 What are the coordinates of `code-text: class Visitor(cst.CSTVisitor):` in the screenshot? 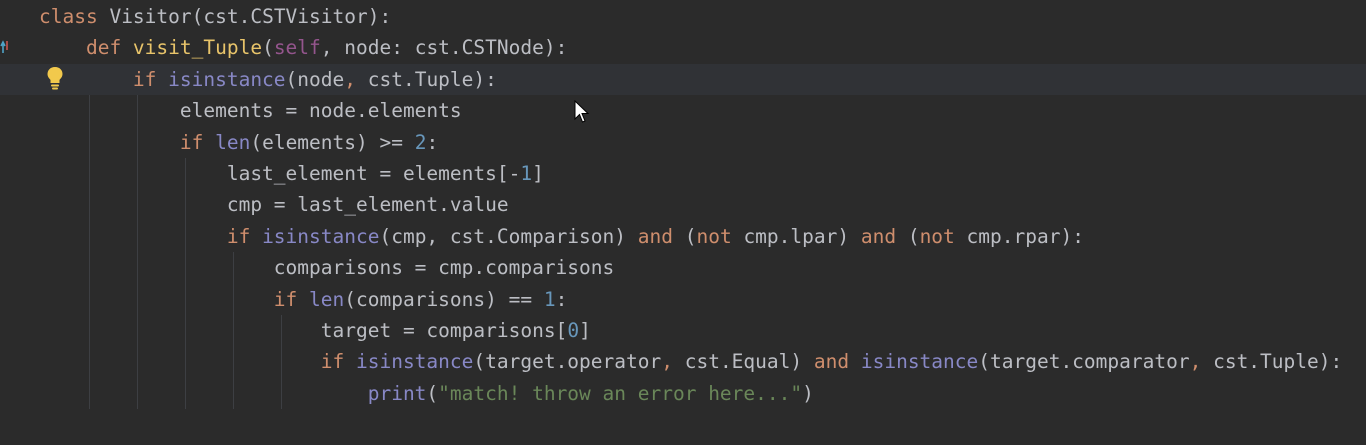 It's located at (215, 16).